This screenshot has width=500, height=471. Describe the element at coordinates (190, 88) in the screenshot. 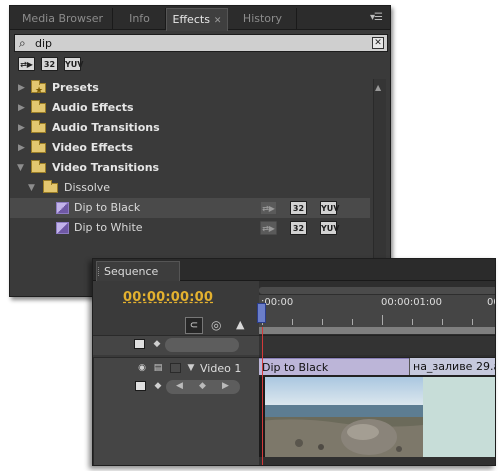

I see `tree-item-presets: ▶ ★ Presets` at that location.